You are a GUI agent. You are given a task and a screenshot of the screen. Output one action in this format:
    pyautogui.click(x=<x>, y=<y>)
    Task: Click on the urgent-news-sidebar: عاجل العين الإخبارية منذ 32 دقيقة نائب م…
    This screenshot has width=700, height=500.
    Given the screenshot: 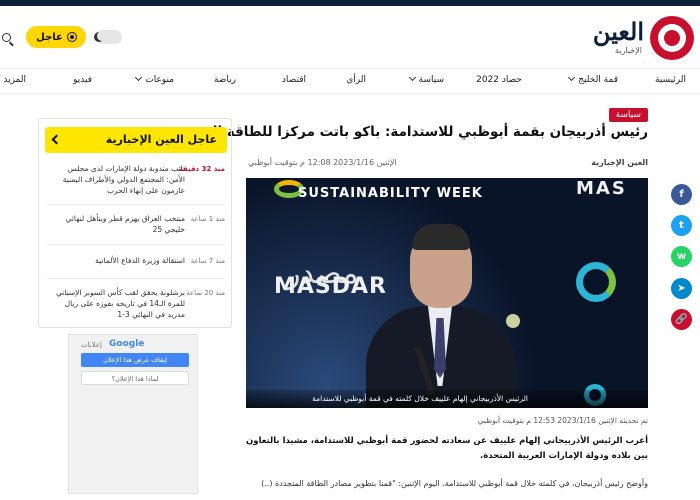 What is the action you would take?
    pyautogui.click(x=135, y=223)
    